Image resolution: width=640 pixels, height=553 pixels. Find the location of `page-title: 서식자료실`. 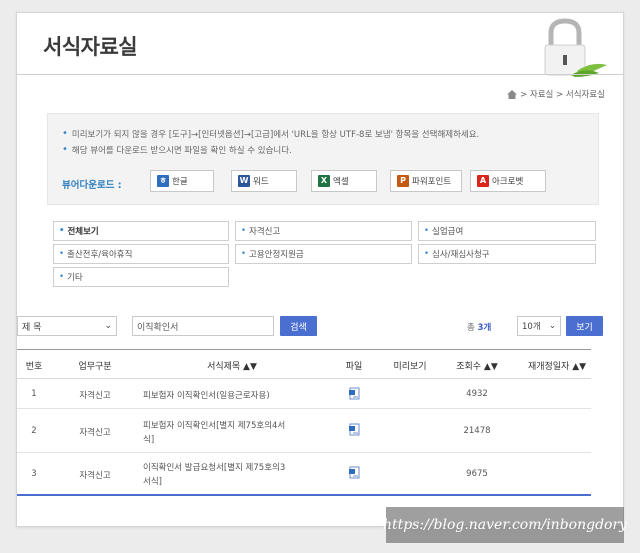

page-title: 서식자료실 is located at coordinates (90, 47).